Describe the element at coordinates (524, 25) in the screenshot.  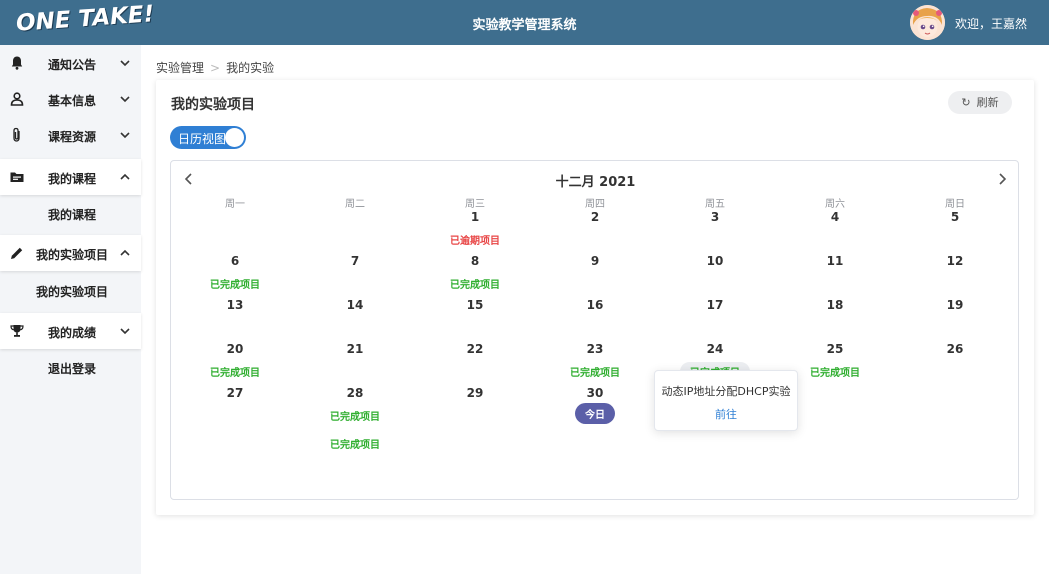
I see `app-title: 实验教学管理系统` at that location.